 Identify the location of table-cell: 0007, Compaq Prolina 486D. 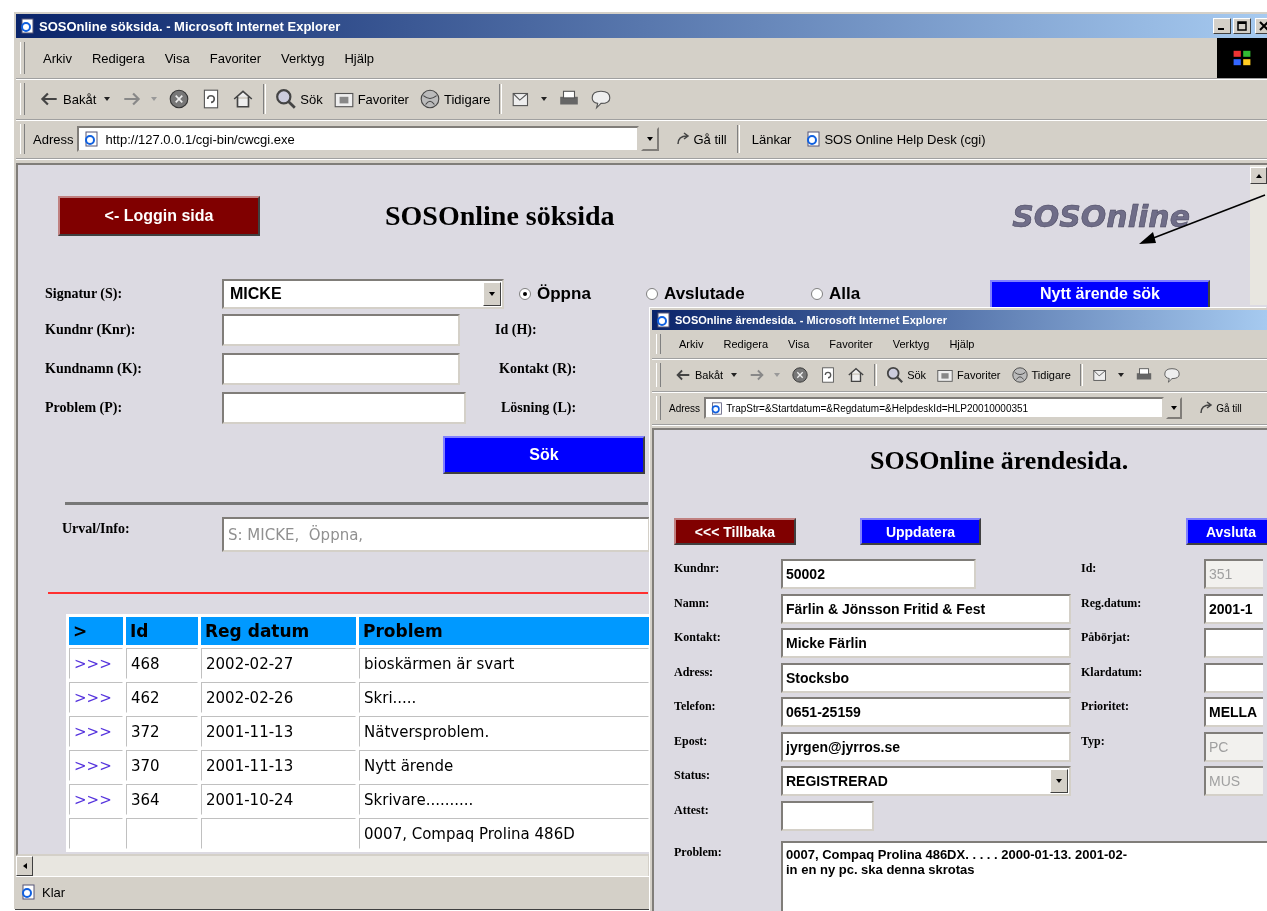
(504, 833).